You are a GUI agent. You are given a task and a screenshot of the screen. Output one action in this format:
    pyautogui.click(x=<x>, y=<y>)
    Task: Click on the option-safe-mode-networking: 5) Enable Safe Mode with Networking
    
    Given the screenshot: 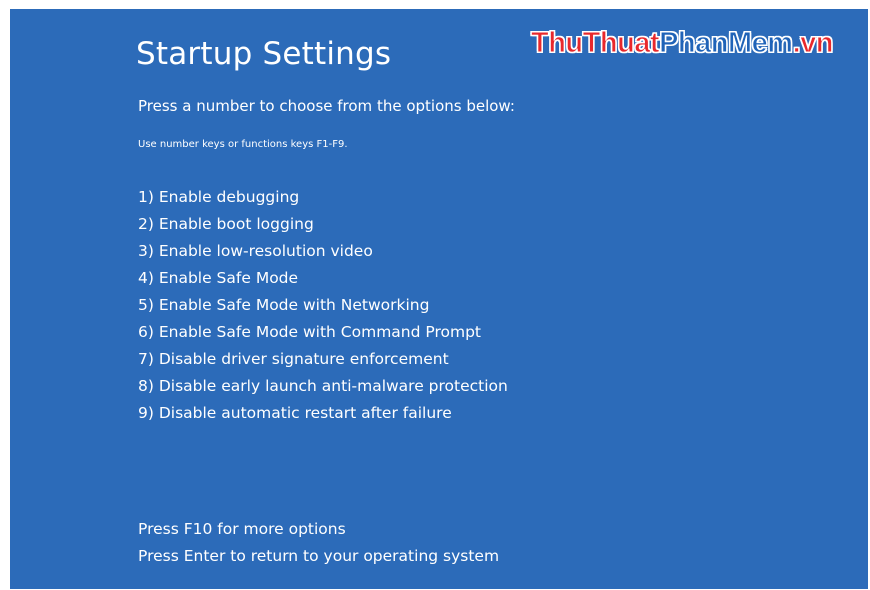 What is the action you would take?
    pyautogui.click(x=323, y=308)
    